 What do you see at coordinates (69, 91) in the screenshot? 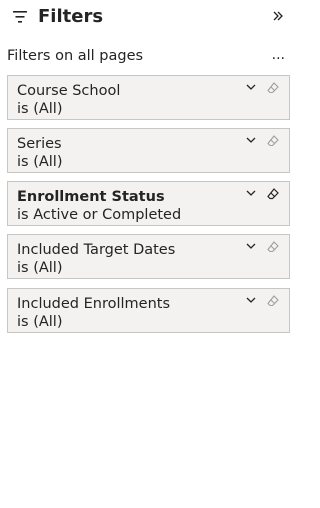
I see `filter-name: Course School` at bounding box center [69, 91].